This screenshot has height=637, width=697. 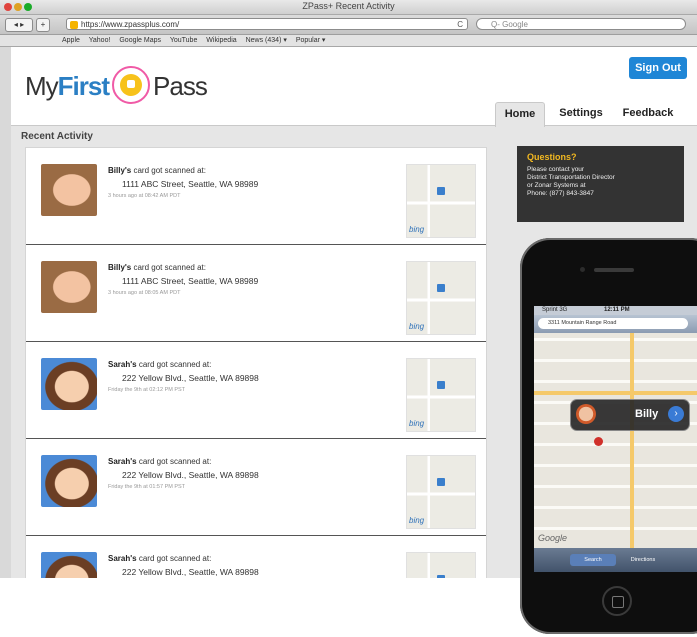 I want to click on section-title: Recent Activity, so click(x=57, y=136).